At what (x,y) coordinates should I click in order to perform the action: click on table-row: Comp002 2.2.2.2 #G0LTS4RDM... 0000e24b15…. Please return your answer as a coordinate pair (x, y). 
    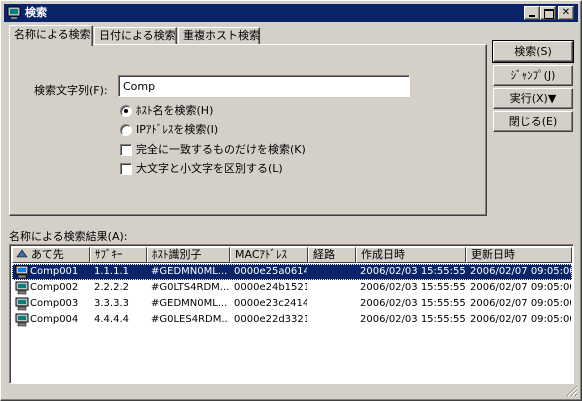
    Looking at the image, I should click on (292, 288).